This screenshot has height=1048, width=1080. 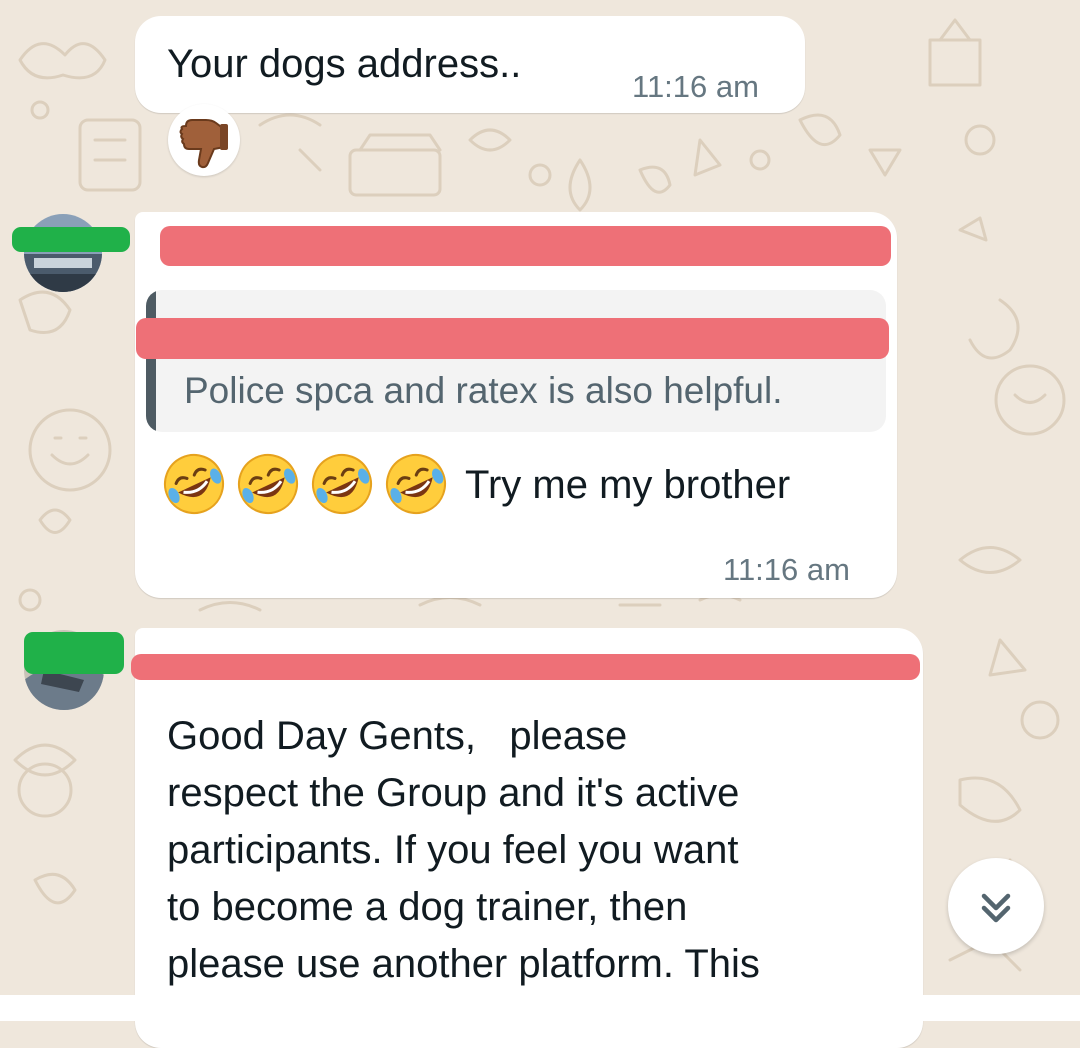 What do you see at coordinates (540, 1008) in the screenshot?
I see `bottom-edge` at bounding box center [540, 1008].